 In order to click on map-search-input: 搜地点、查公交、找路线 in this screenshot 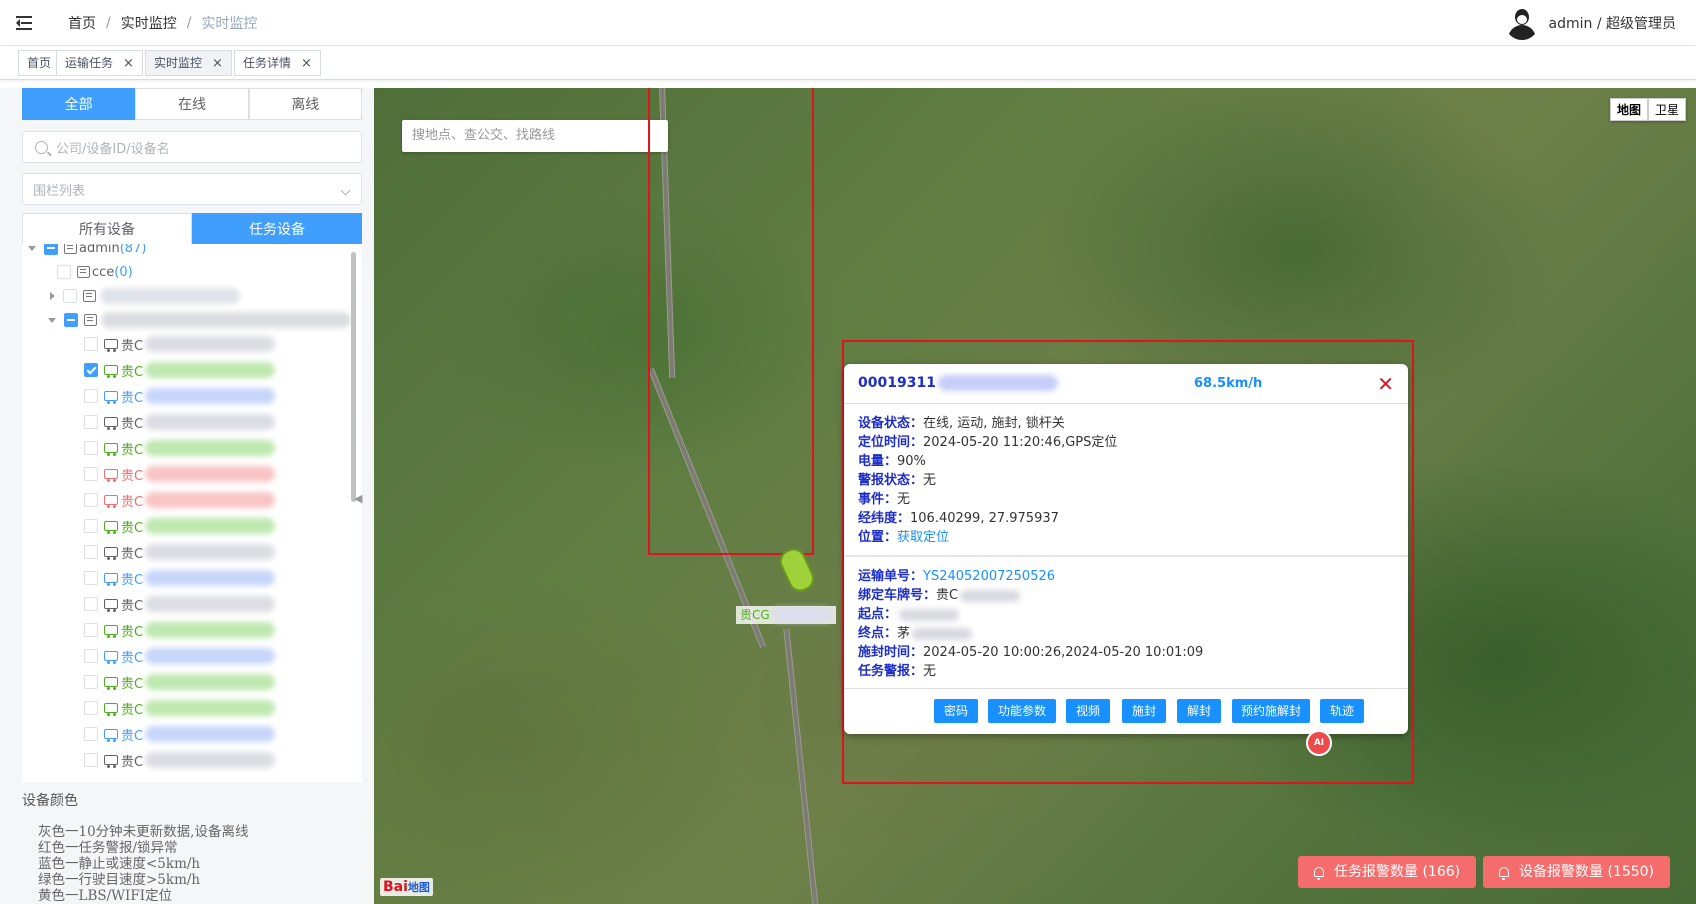, I will do `click(535, 136)`.